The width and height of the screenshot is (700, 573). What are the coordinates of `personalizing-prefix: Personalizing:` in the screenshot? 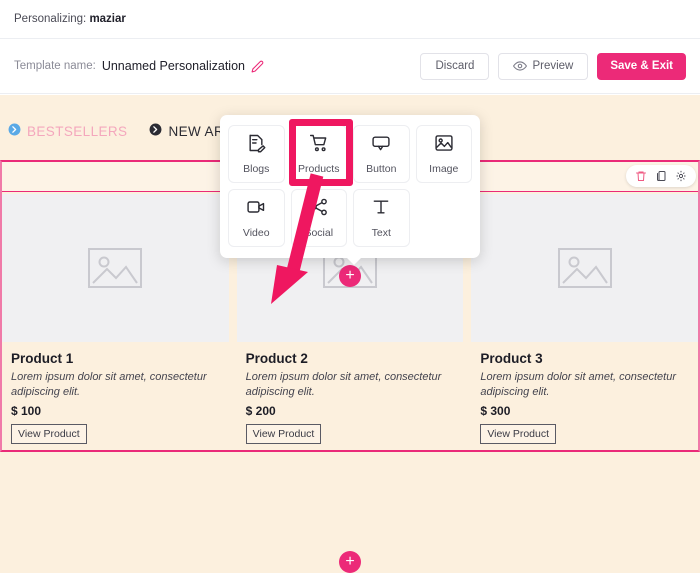 It's located at (50, 19).